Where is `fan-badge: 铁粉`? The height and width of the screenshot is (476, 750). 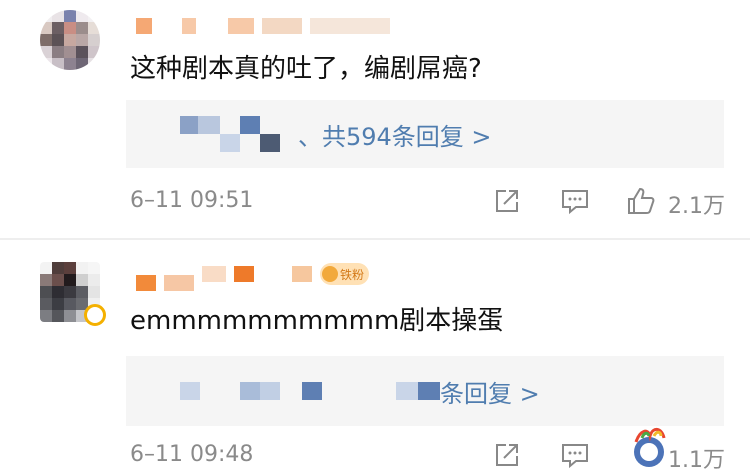 fan-badge: 铁粉 is located at coordinates (345, 274).